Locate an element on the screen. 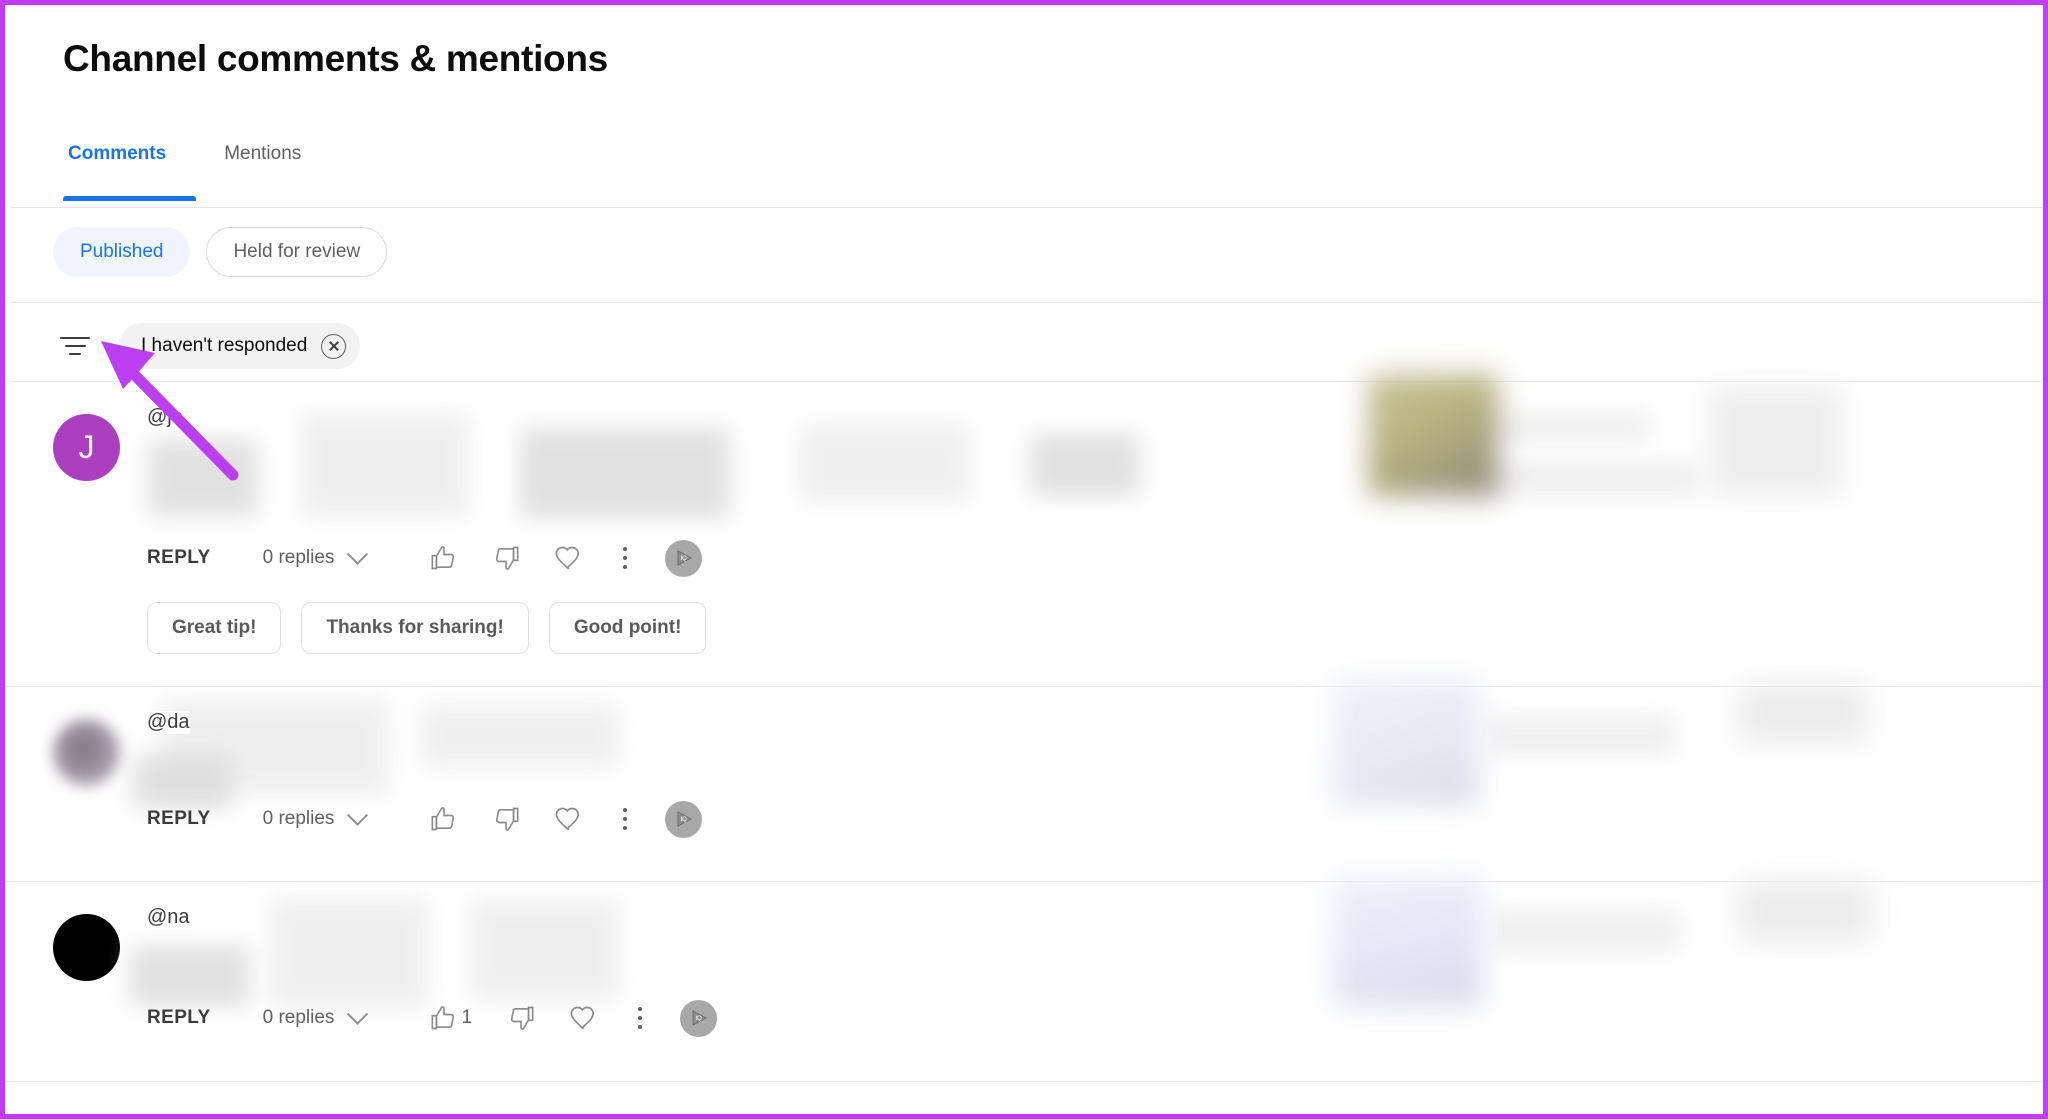  author-handle: @da is located at coordinates (168, 722).